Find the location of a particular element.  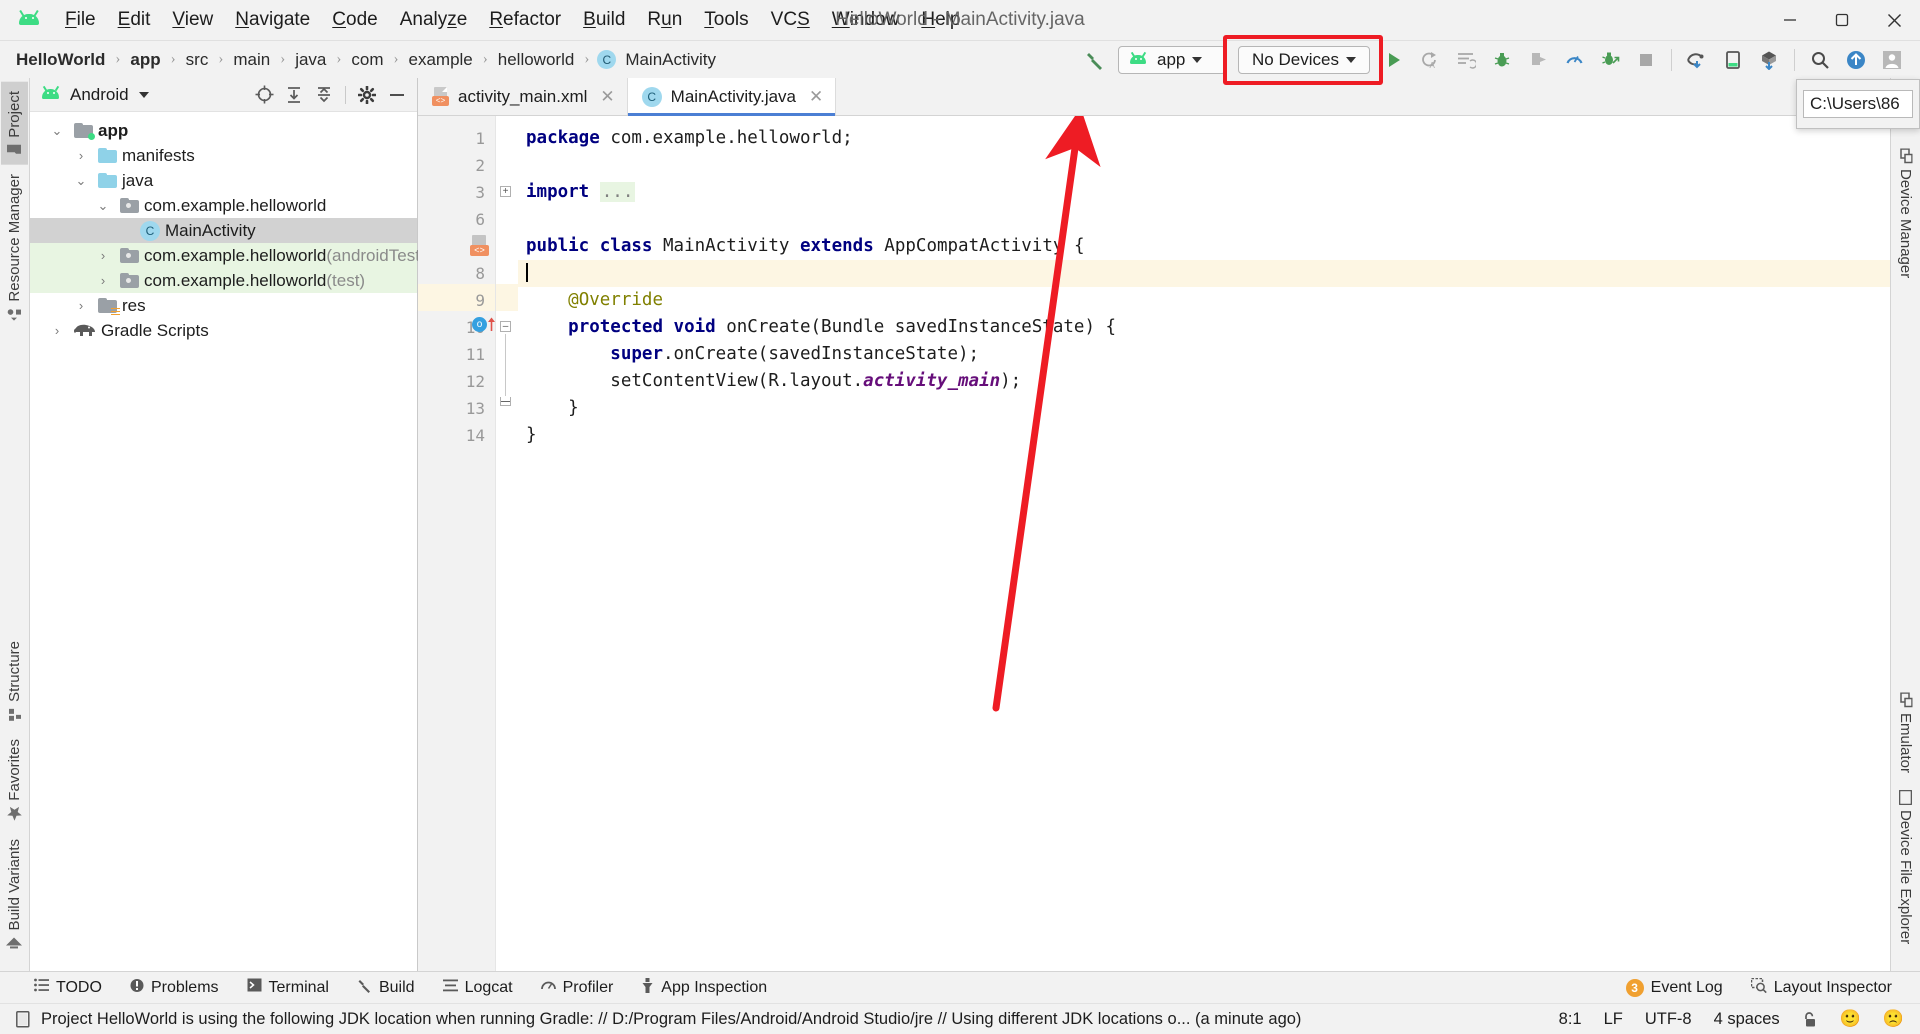

module-selector-combo: app is located at coordinates (1172, 59).